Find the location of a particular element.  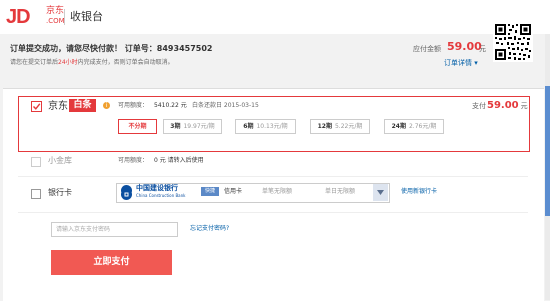

bank-dropdown-button is located at coordinates (380, 192).